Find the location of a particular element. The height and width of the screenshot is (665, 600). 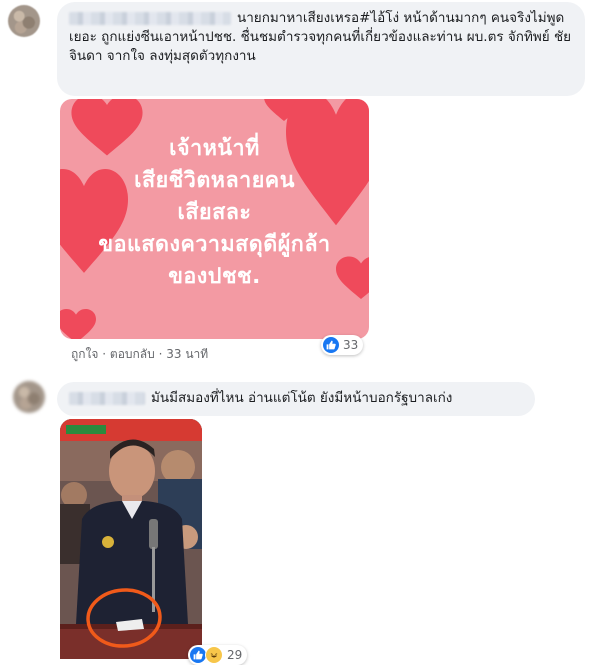

heart-decoration-icon is located at coordinates (78, 324).